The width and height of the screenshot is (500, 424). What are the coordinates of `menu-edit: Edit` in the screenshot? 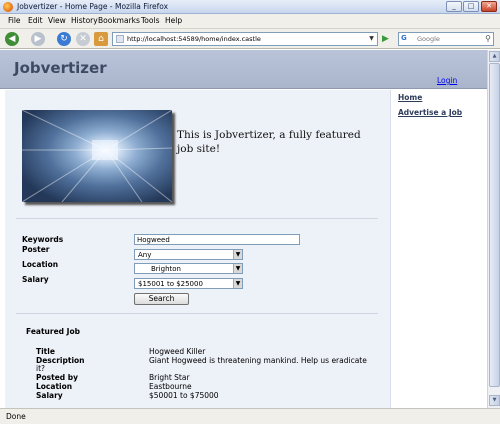 It's located at (35, 20).